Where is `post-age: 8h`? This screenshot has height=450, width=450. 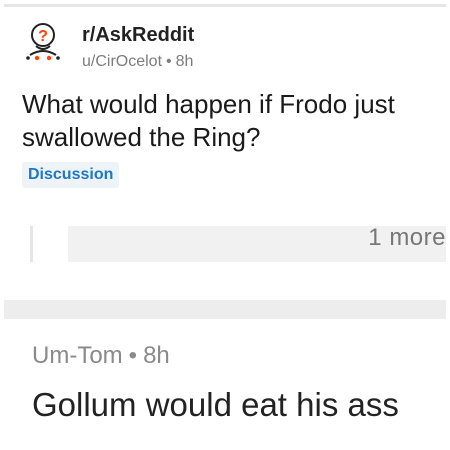
post-age: 8h is located at coordinates (184, 61).